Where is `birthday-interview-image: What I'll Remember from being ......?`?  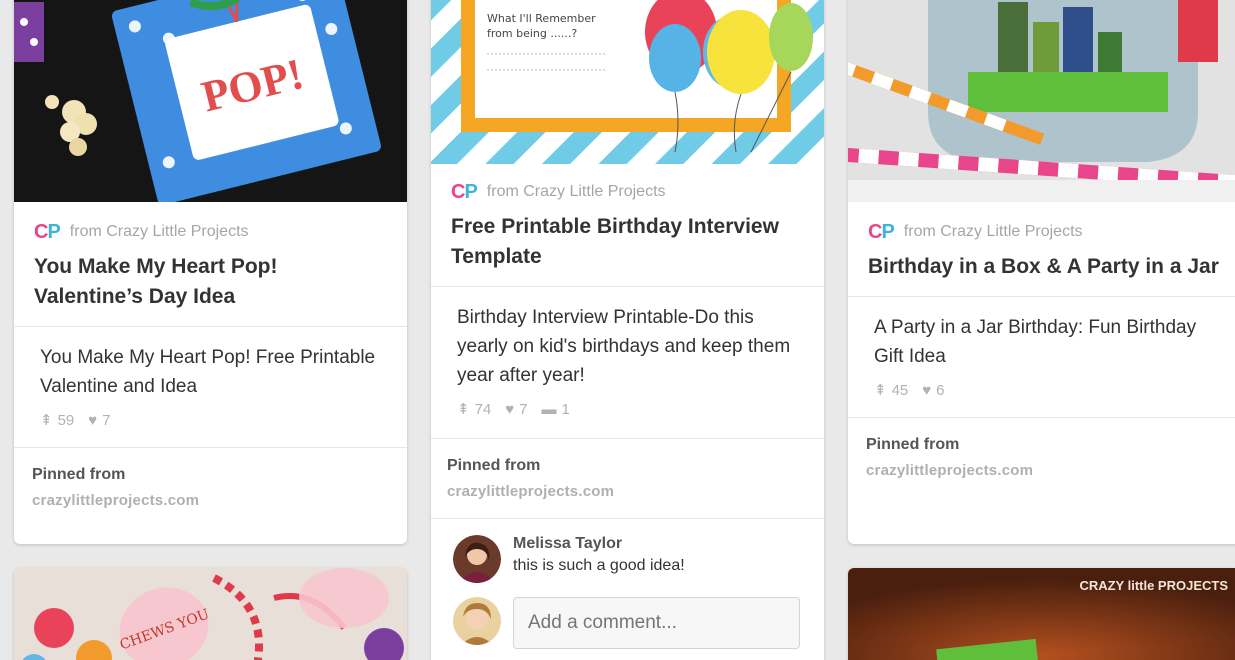 birthday-interview-image: What I'll Remember from being ......? is located at coordinates (627, 82).